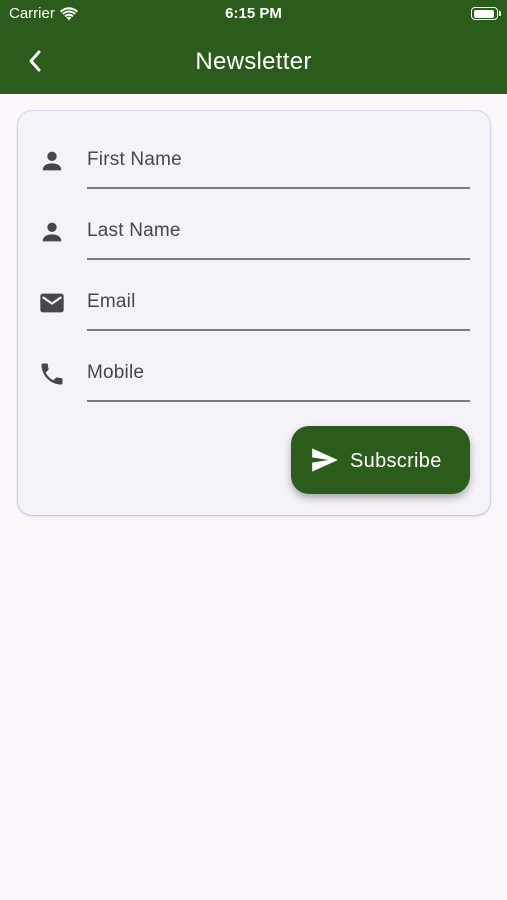 The image size is (507, 900). What do you see at coordinates (486, 13) in the screenshot?
I see `battery-icon` at bounding box center [486, 13].